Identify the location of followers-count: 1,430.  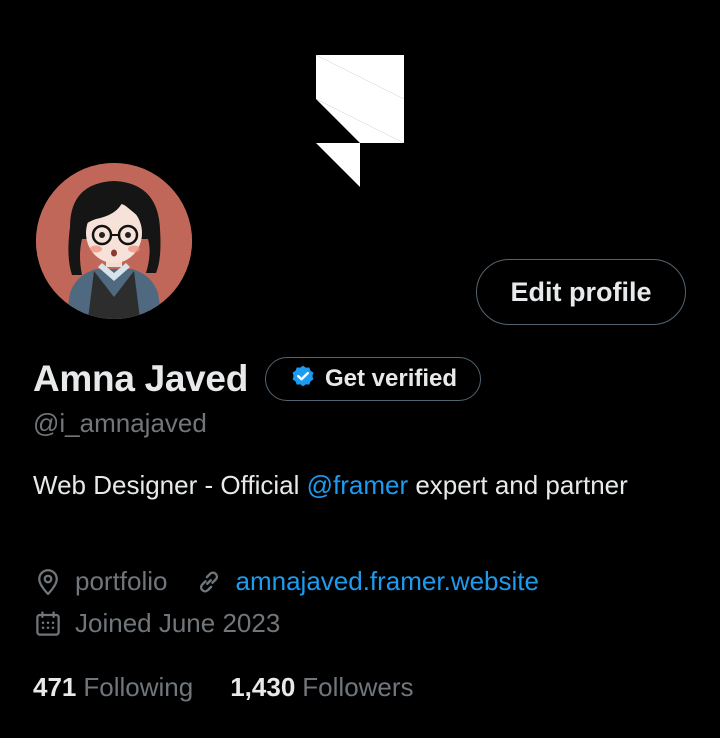
(263, 687).